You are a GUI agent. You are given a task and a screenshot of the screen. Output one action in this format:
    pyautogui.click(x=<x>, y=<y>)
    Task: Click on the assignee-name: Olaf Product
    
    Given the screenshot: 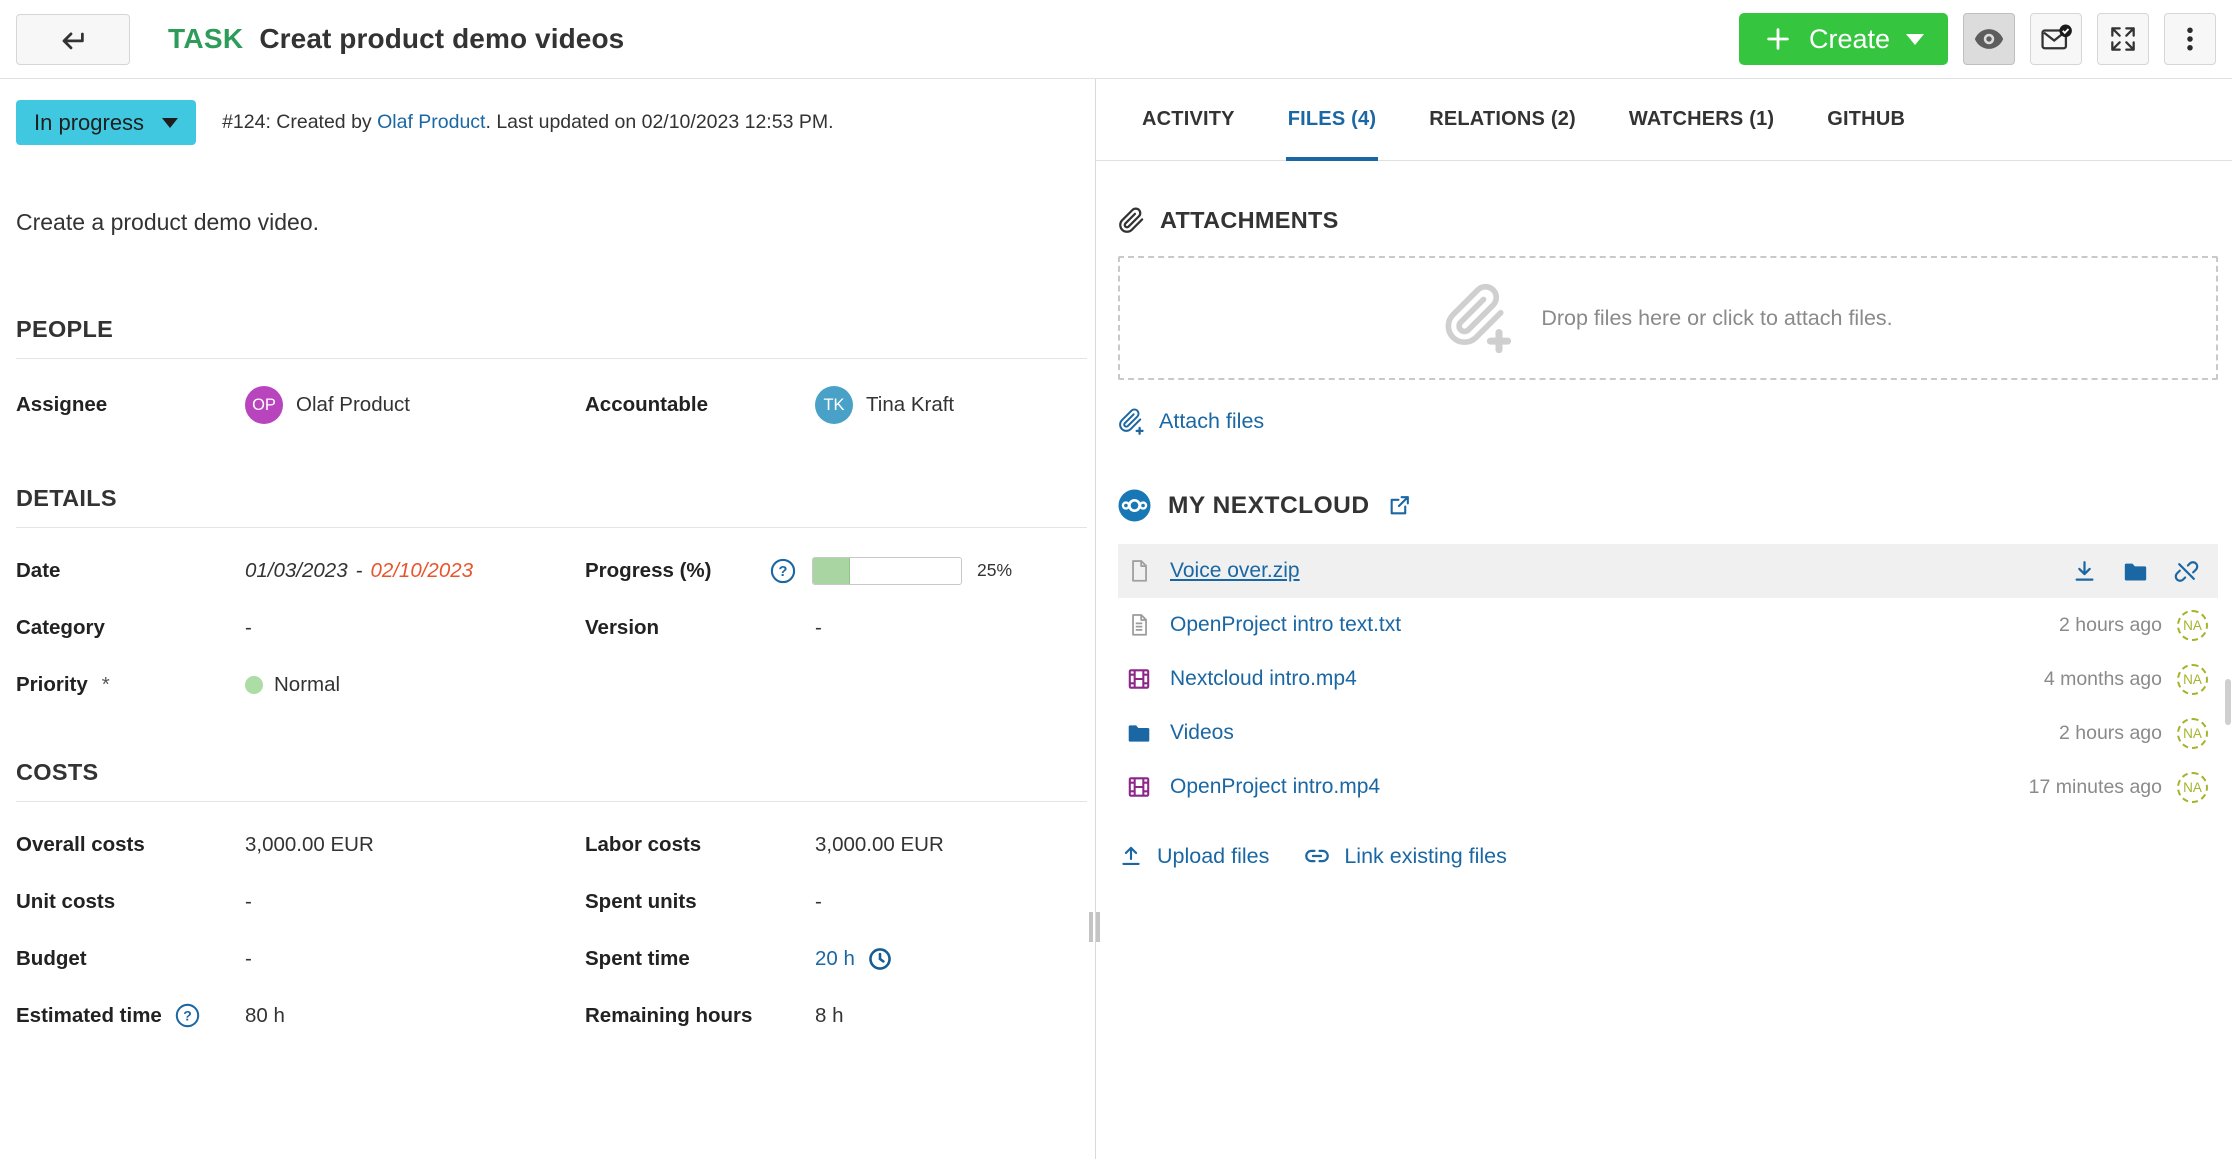 What is the action you would take?
    pyautogui.click(x=353, y=404)
    